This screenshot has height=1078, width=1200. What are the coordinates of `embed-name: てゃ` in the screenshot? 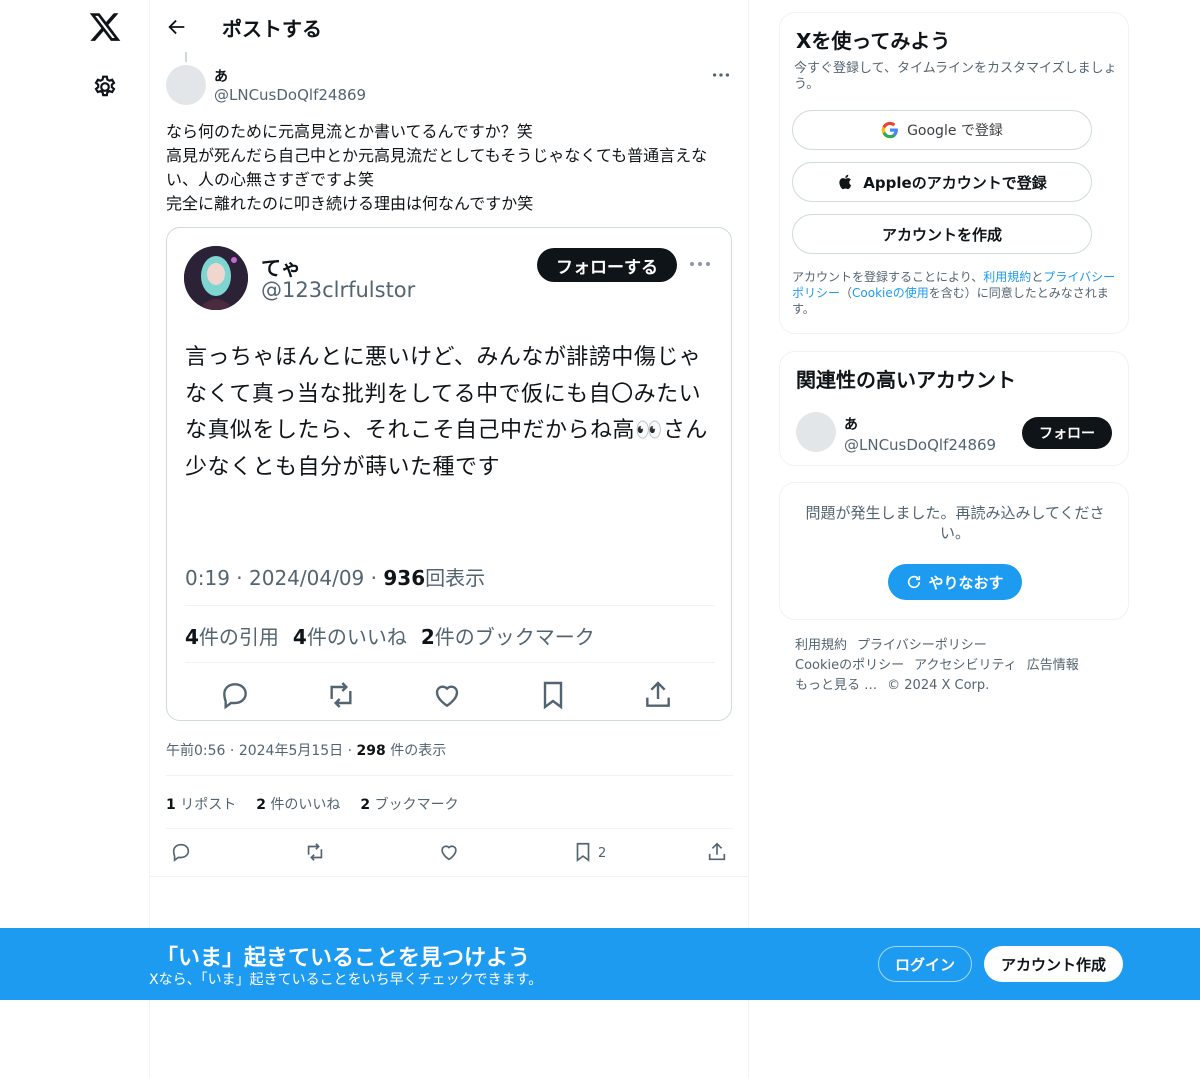 It's located at (281, 268).